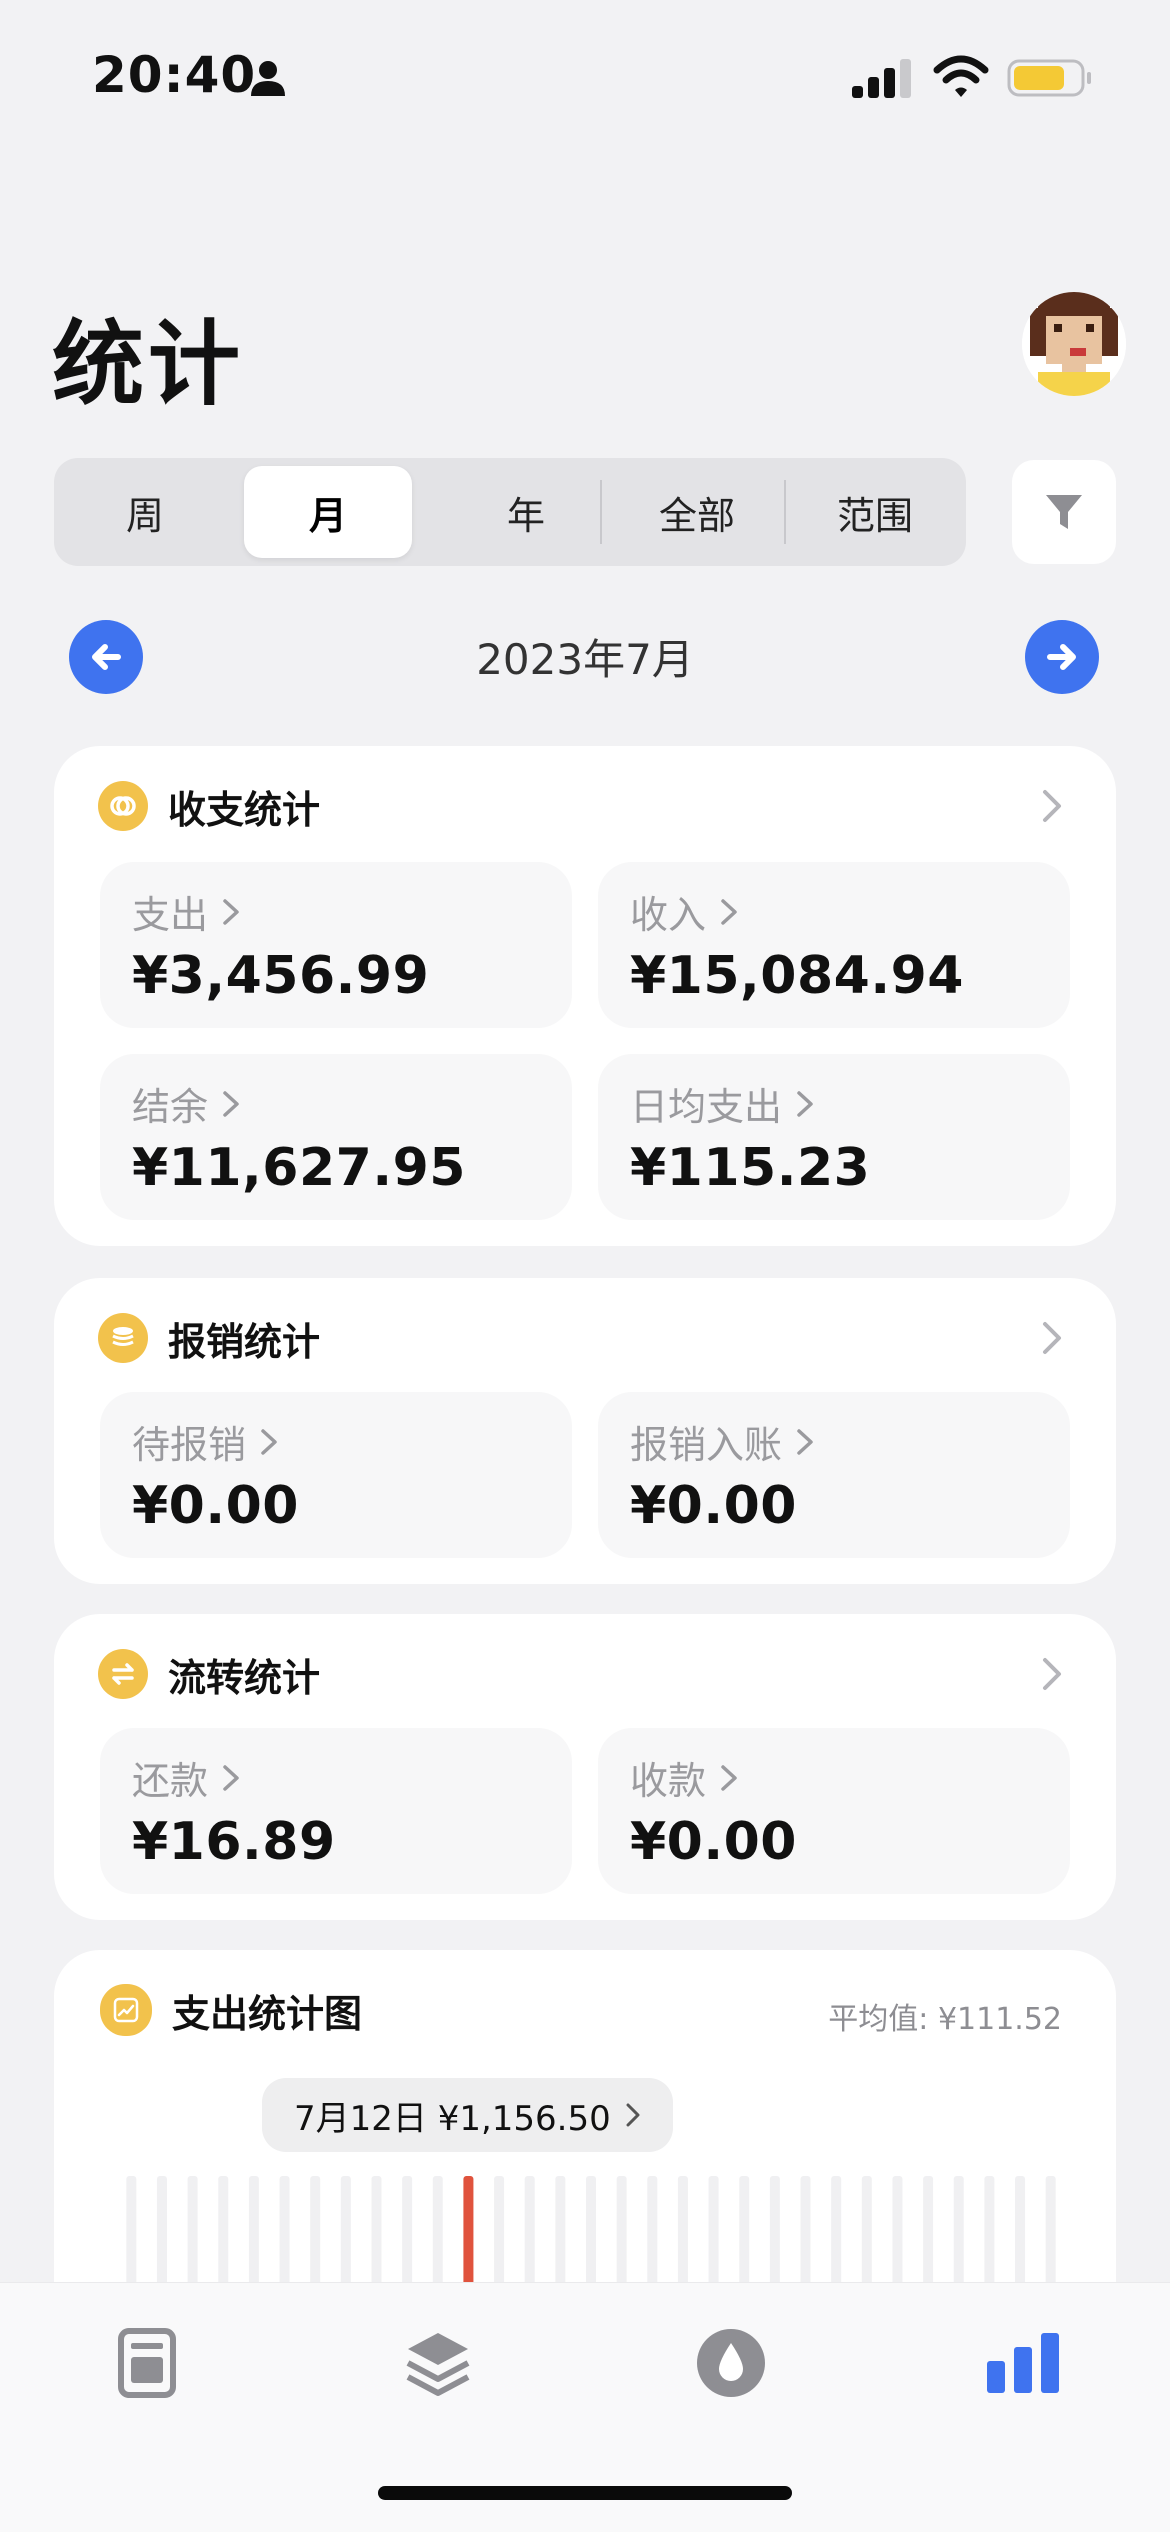 The image size is (1170, 2532). I want to click on tile-value: ¥3,456.99, so click(281, 976).